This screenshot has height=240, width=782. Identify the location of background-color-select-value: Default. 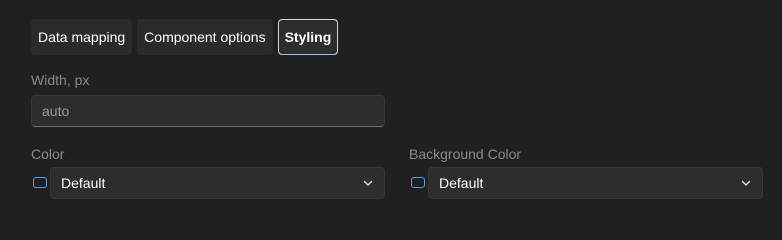
(461, 183).